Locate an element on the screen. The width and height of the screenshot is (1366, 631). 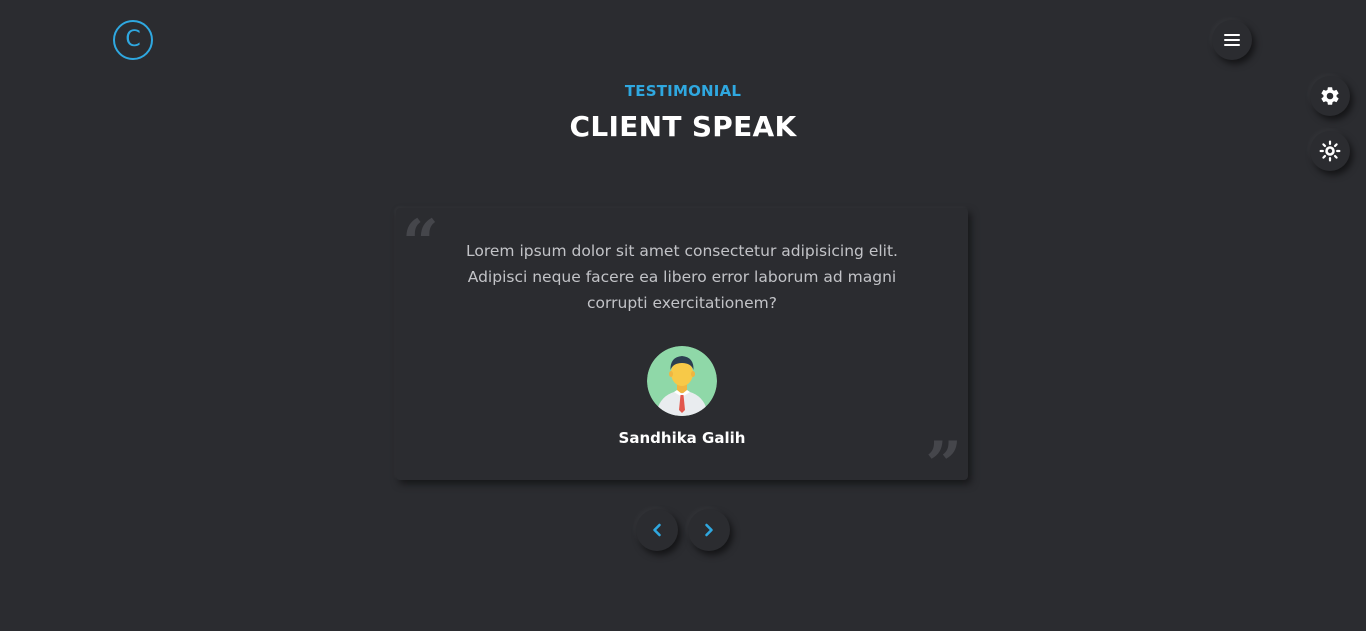
logo-letter: C is located at coordinates (133, 39).